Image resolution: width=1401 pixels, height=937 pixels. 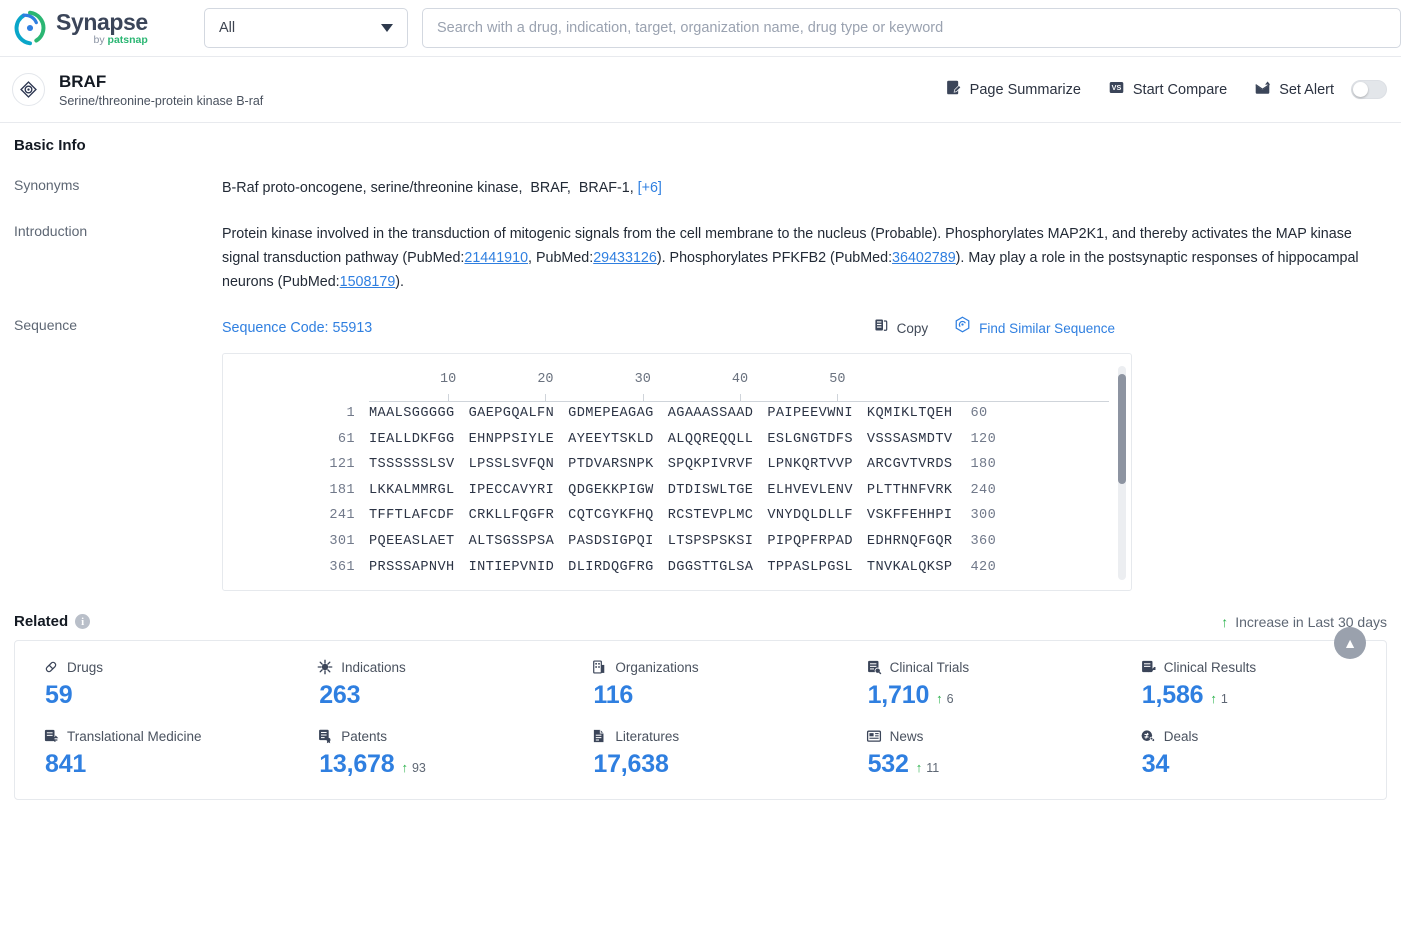 What do you see at coordinates (412, 490) in the screenshot?
I see `sequence-block: LKKALMMRGL` at bounding box center [412, 490].